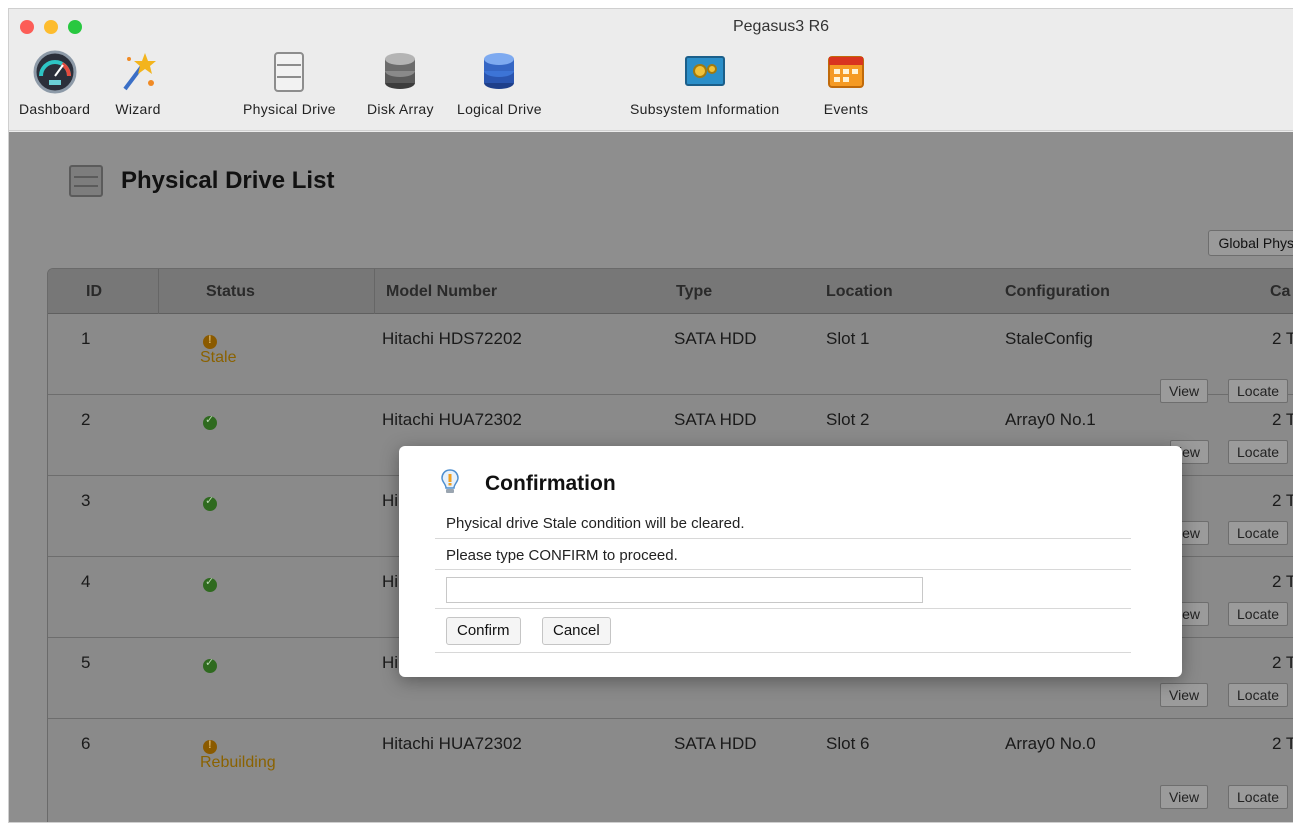 The width and height of the screenshot is (1293, 823). Describe the element at coordinates (550, 483) in the screenshot. I see `dialog-title: Confirmation` at that location.